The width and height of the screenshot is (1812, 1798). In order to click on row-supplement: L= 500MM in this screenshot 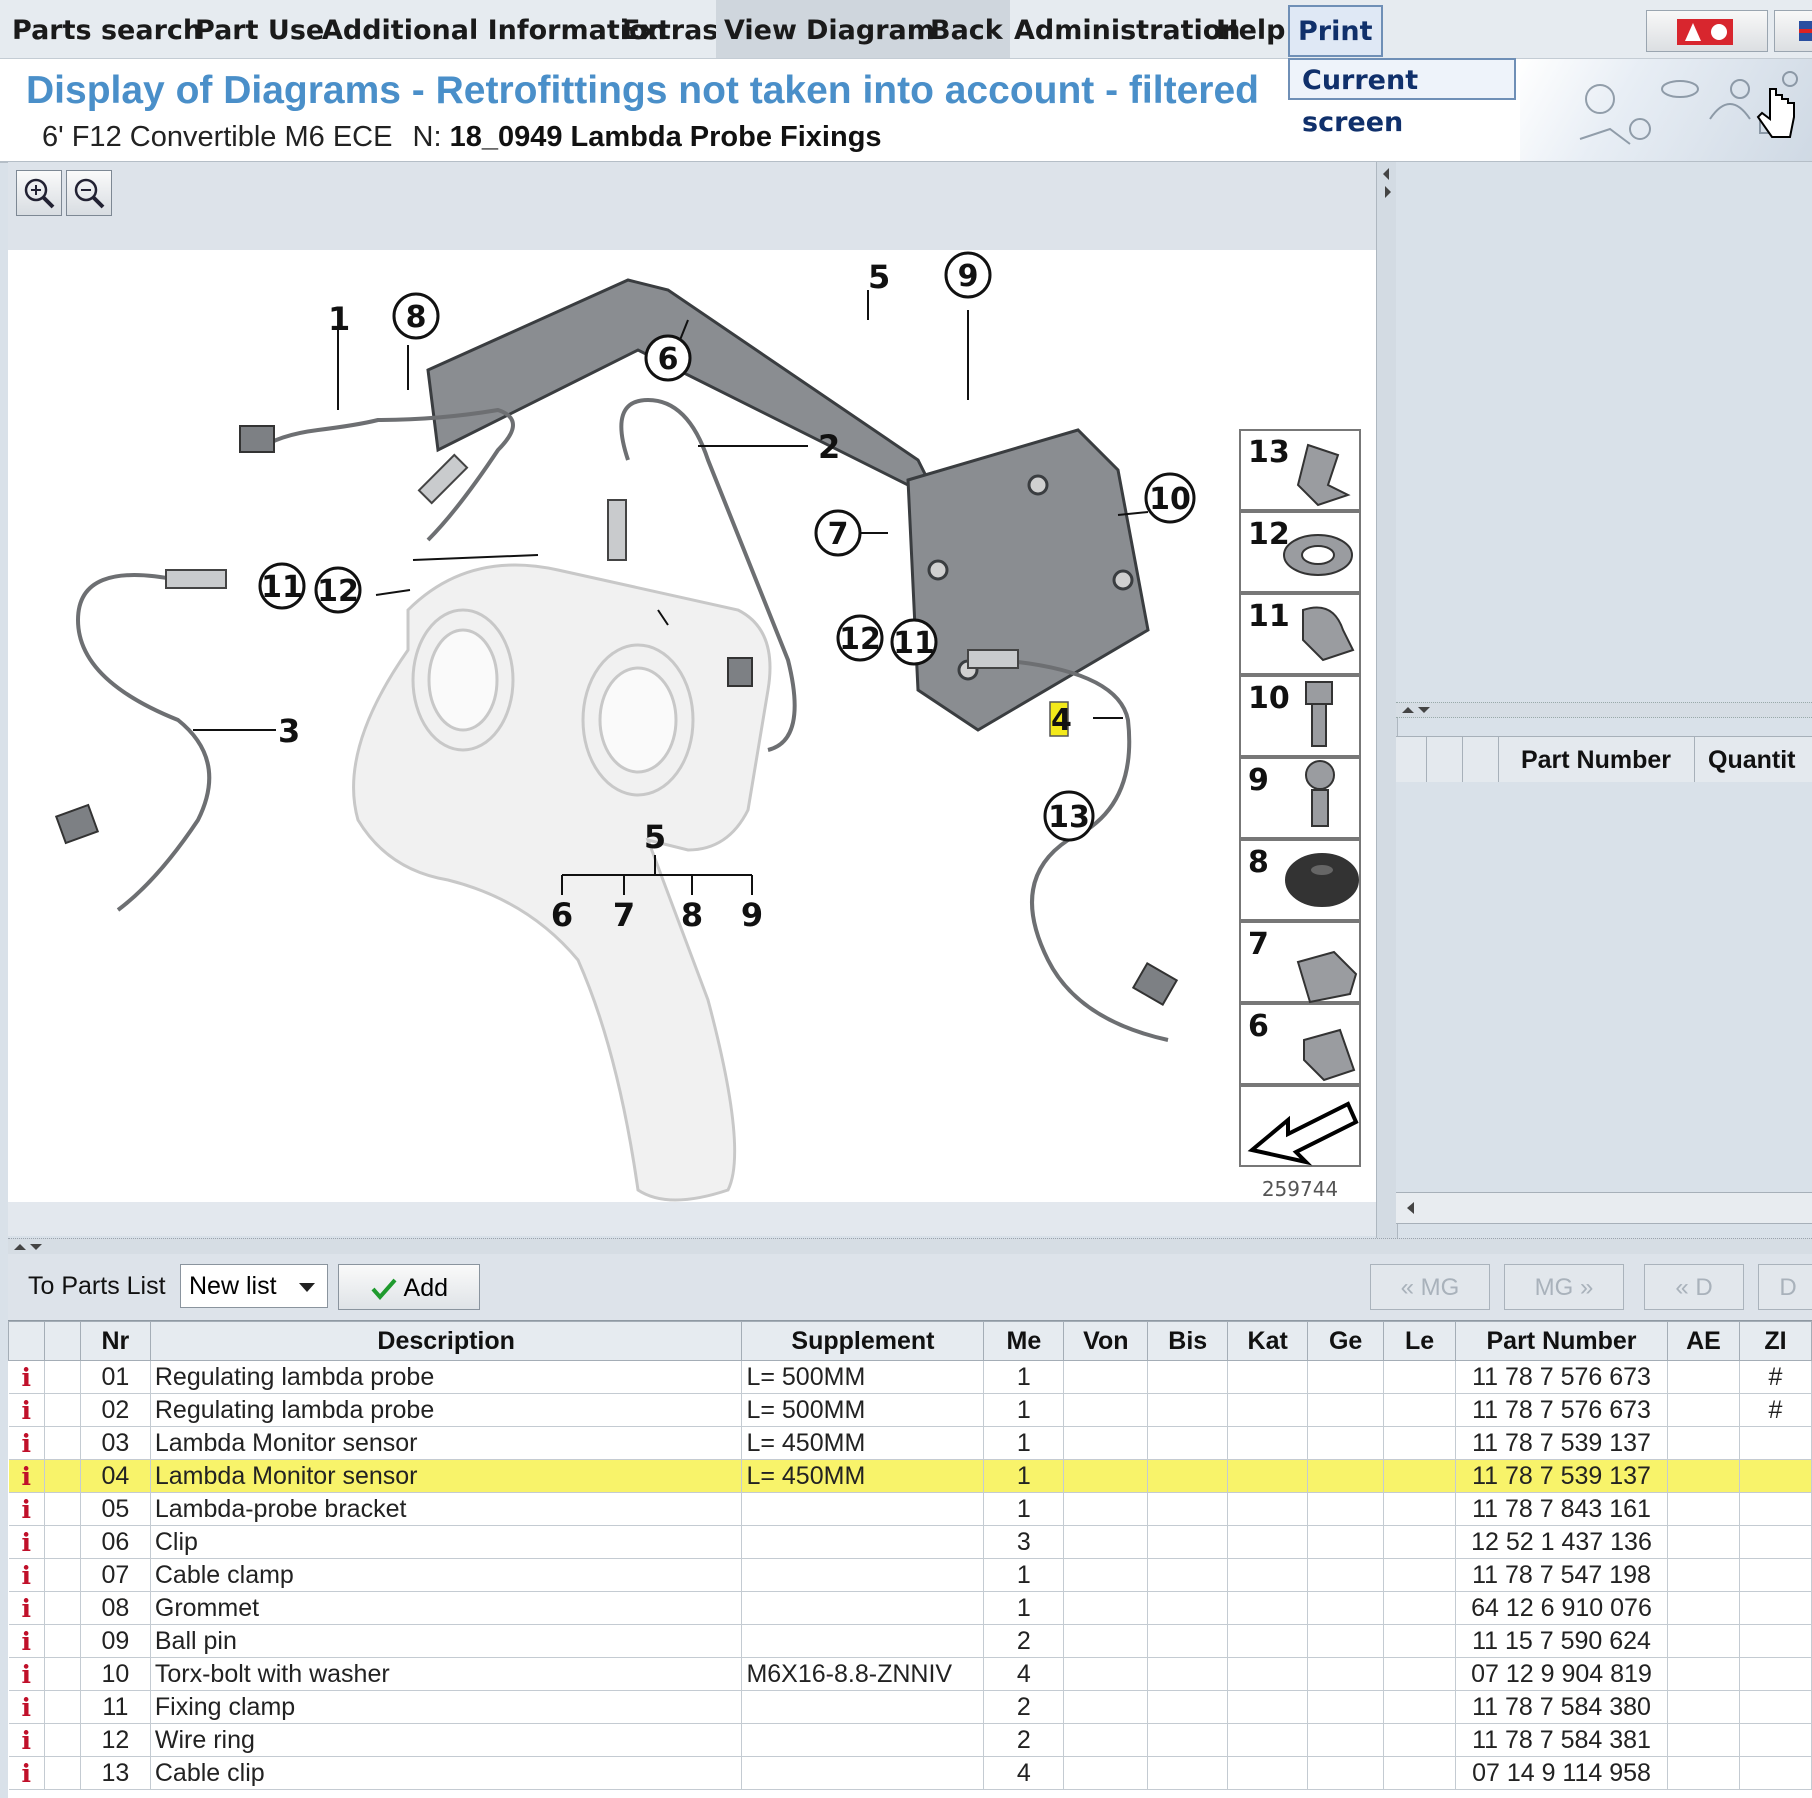, I will do `click(863, 1377)`.